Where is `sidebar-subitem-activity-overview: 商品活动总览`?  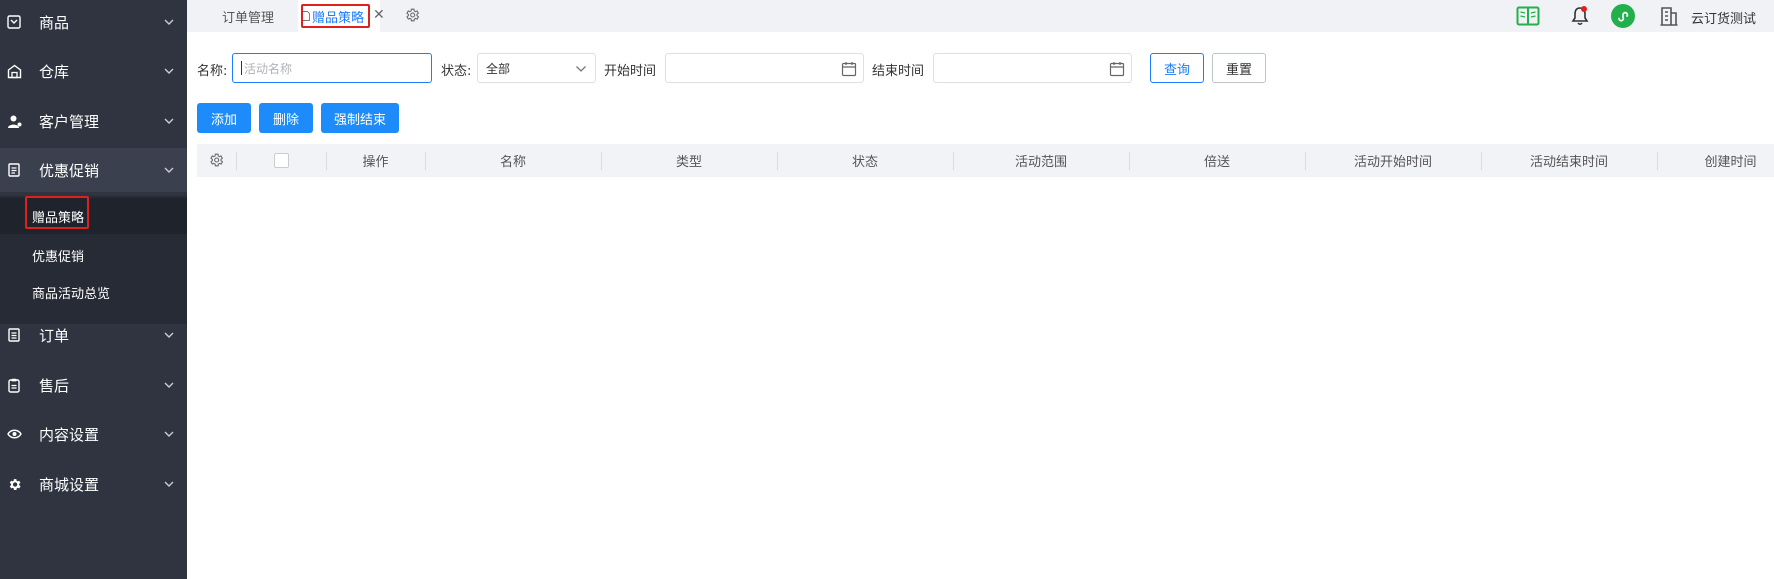 sidebar-subitem-activity-overview: 商品活动总览 is located at coordinates (93, 292).